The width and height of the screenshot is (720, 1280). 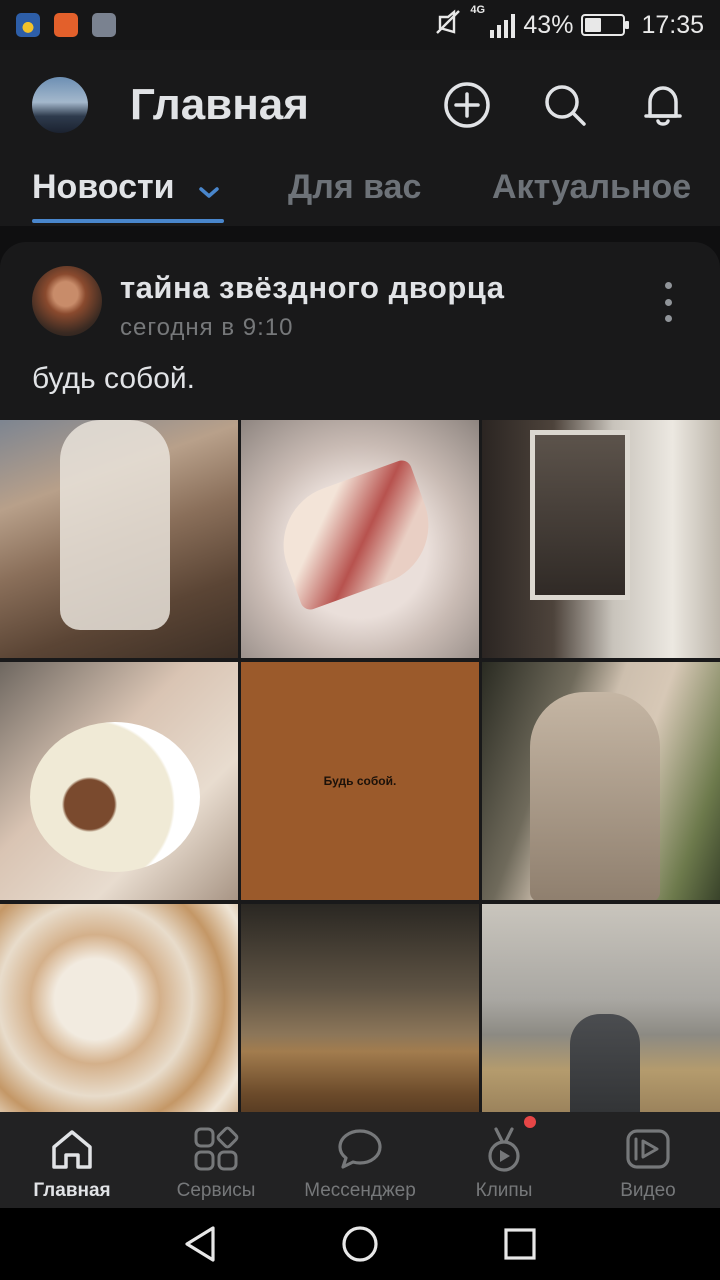 I want to click on active-tab-indicator, so click(x=128, y=221).